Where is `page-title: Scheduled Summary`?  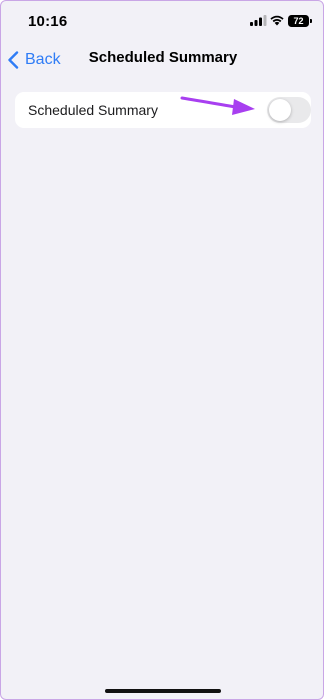
page-title: Scheduled Summary is located at coordinates (163, 57).